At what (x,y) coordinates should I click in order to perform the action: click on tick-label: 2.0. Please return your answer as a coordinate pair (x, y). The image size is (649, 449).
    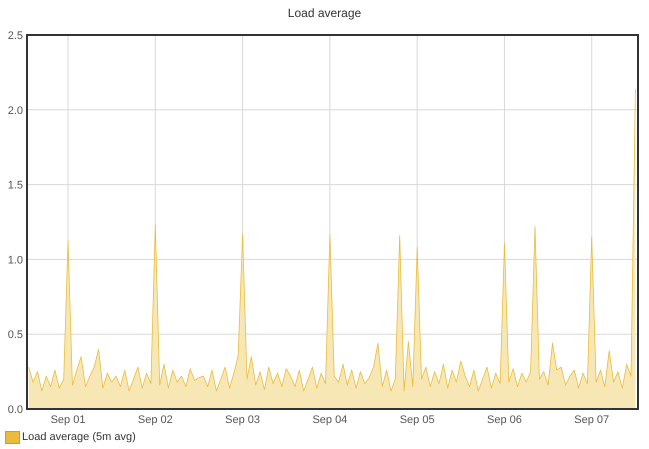
    Looking at the image, I should click on (15, 110).